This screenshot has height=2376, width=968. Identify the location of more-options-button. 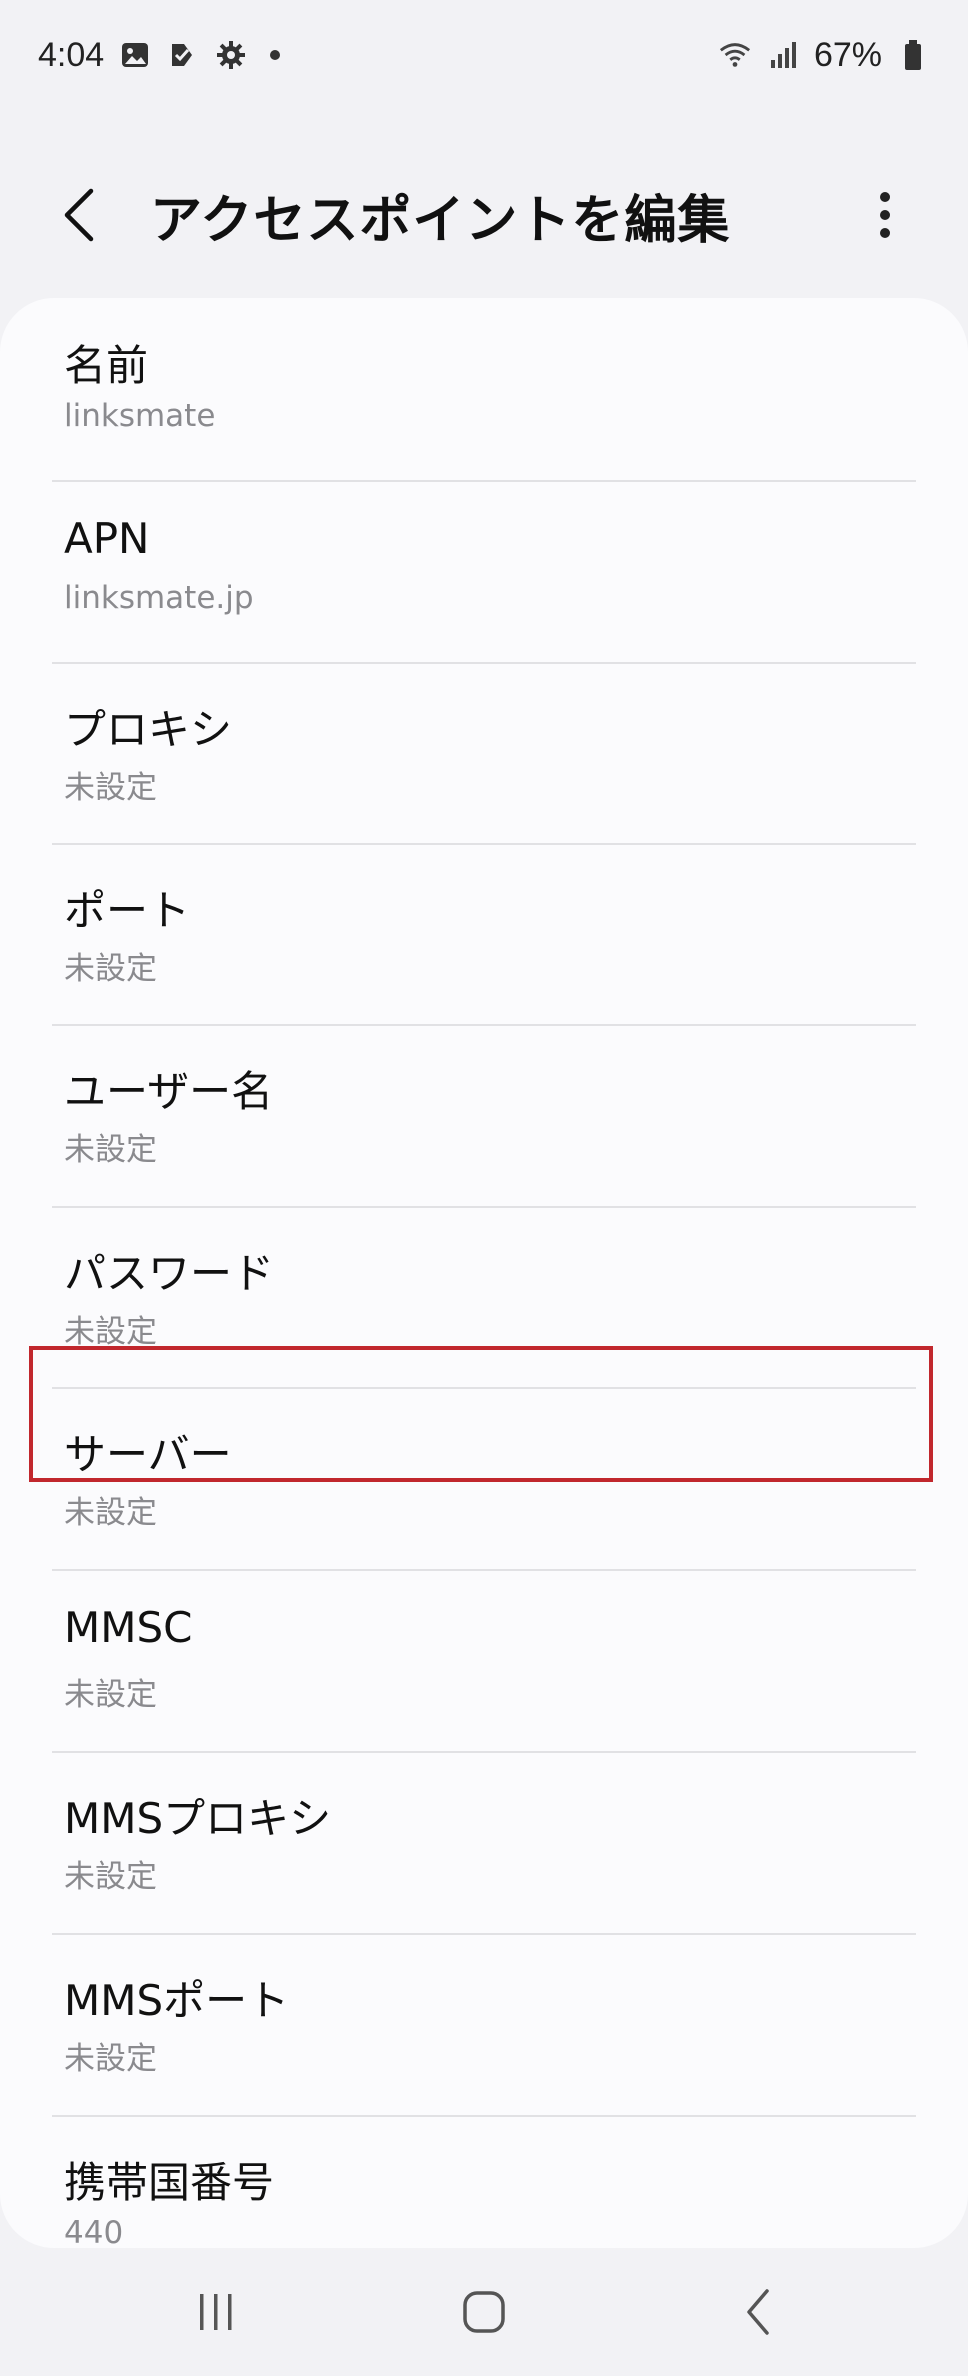
(885, 215).